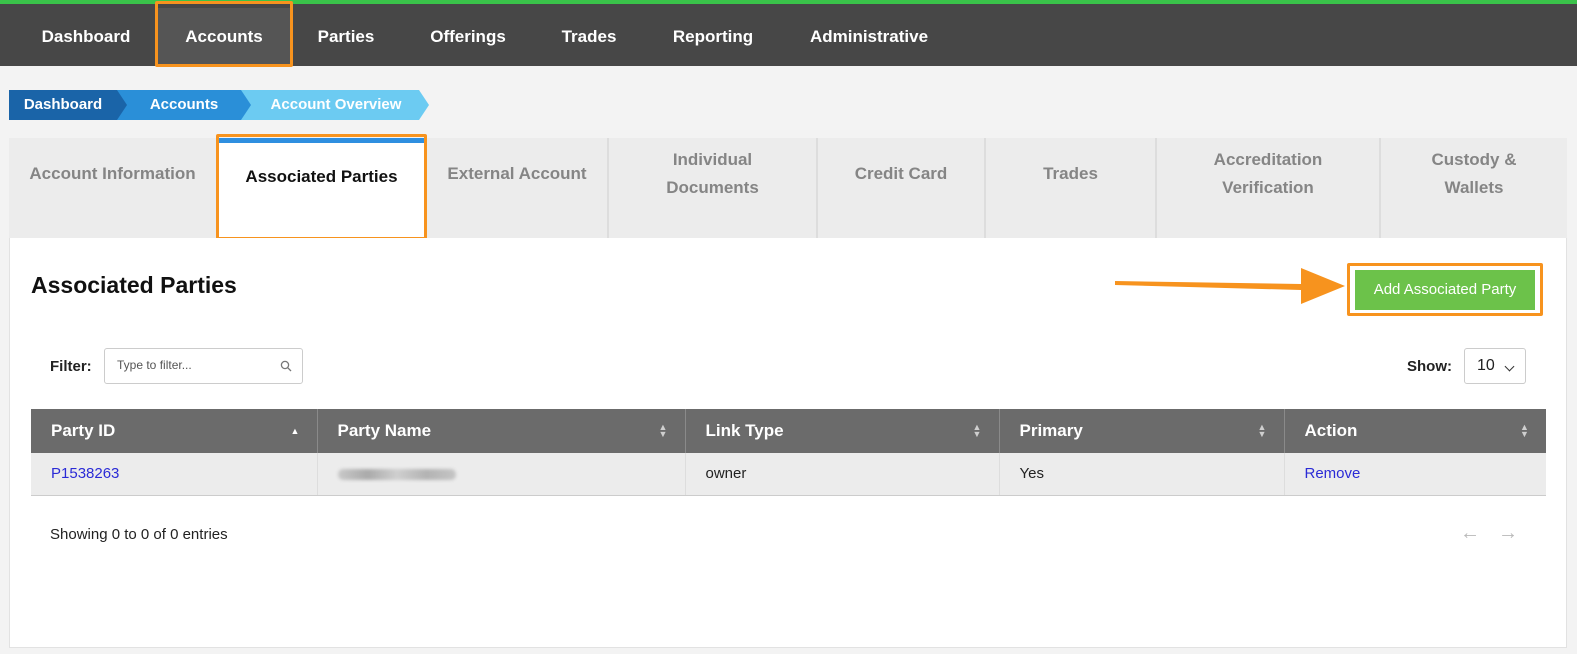  Describe the element at coordinates (112, 173) in the screenshot. I see `tab-label: Account Information` at that location.